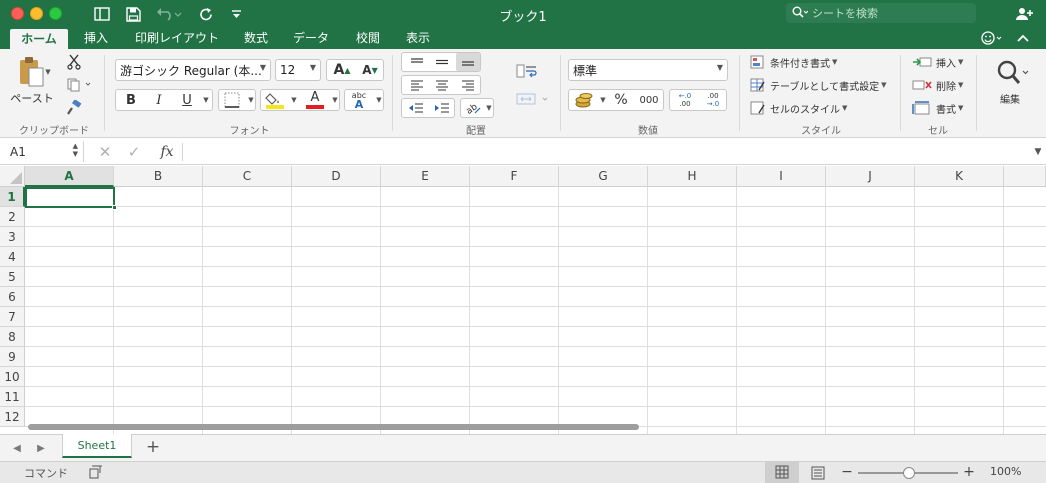 This screenshot has width=1046, height=483. I want to click on underline-dropdown-icon: ▼, so click(205, 100).